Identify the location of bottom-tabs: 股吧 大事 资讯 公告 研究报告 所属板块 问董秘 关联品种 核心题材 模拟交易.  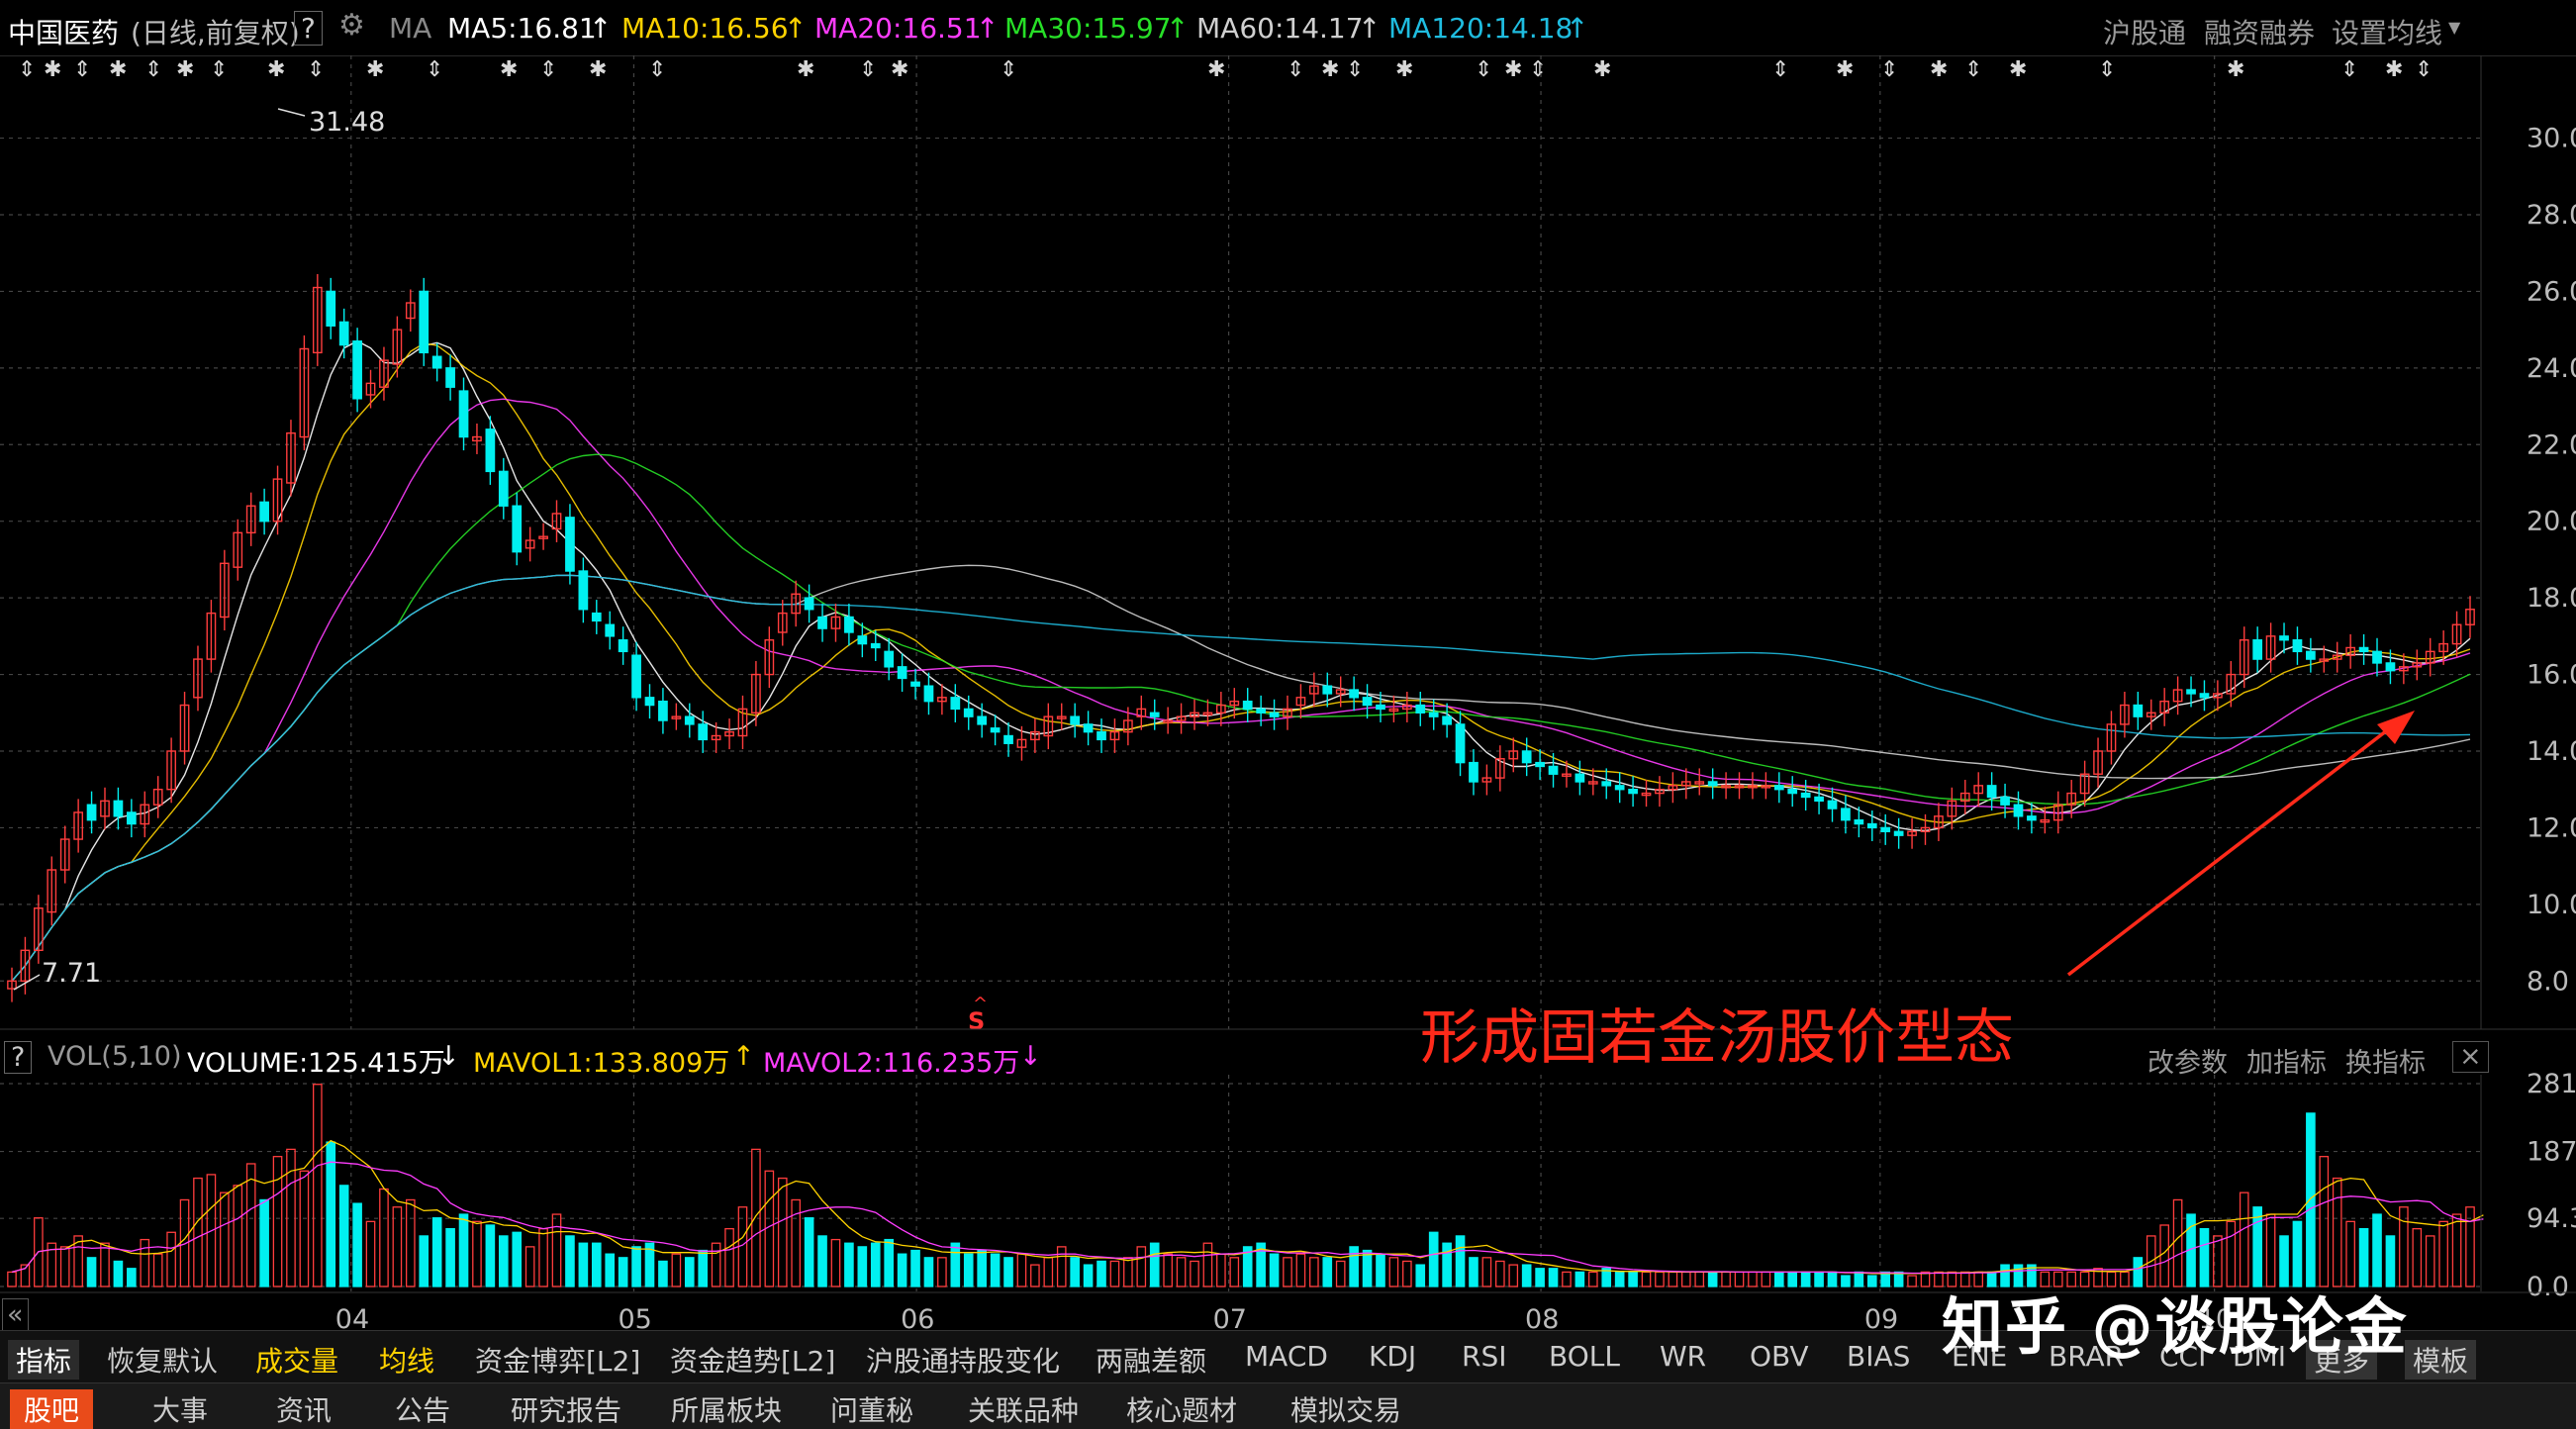
(1288, 1406).